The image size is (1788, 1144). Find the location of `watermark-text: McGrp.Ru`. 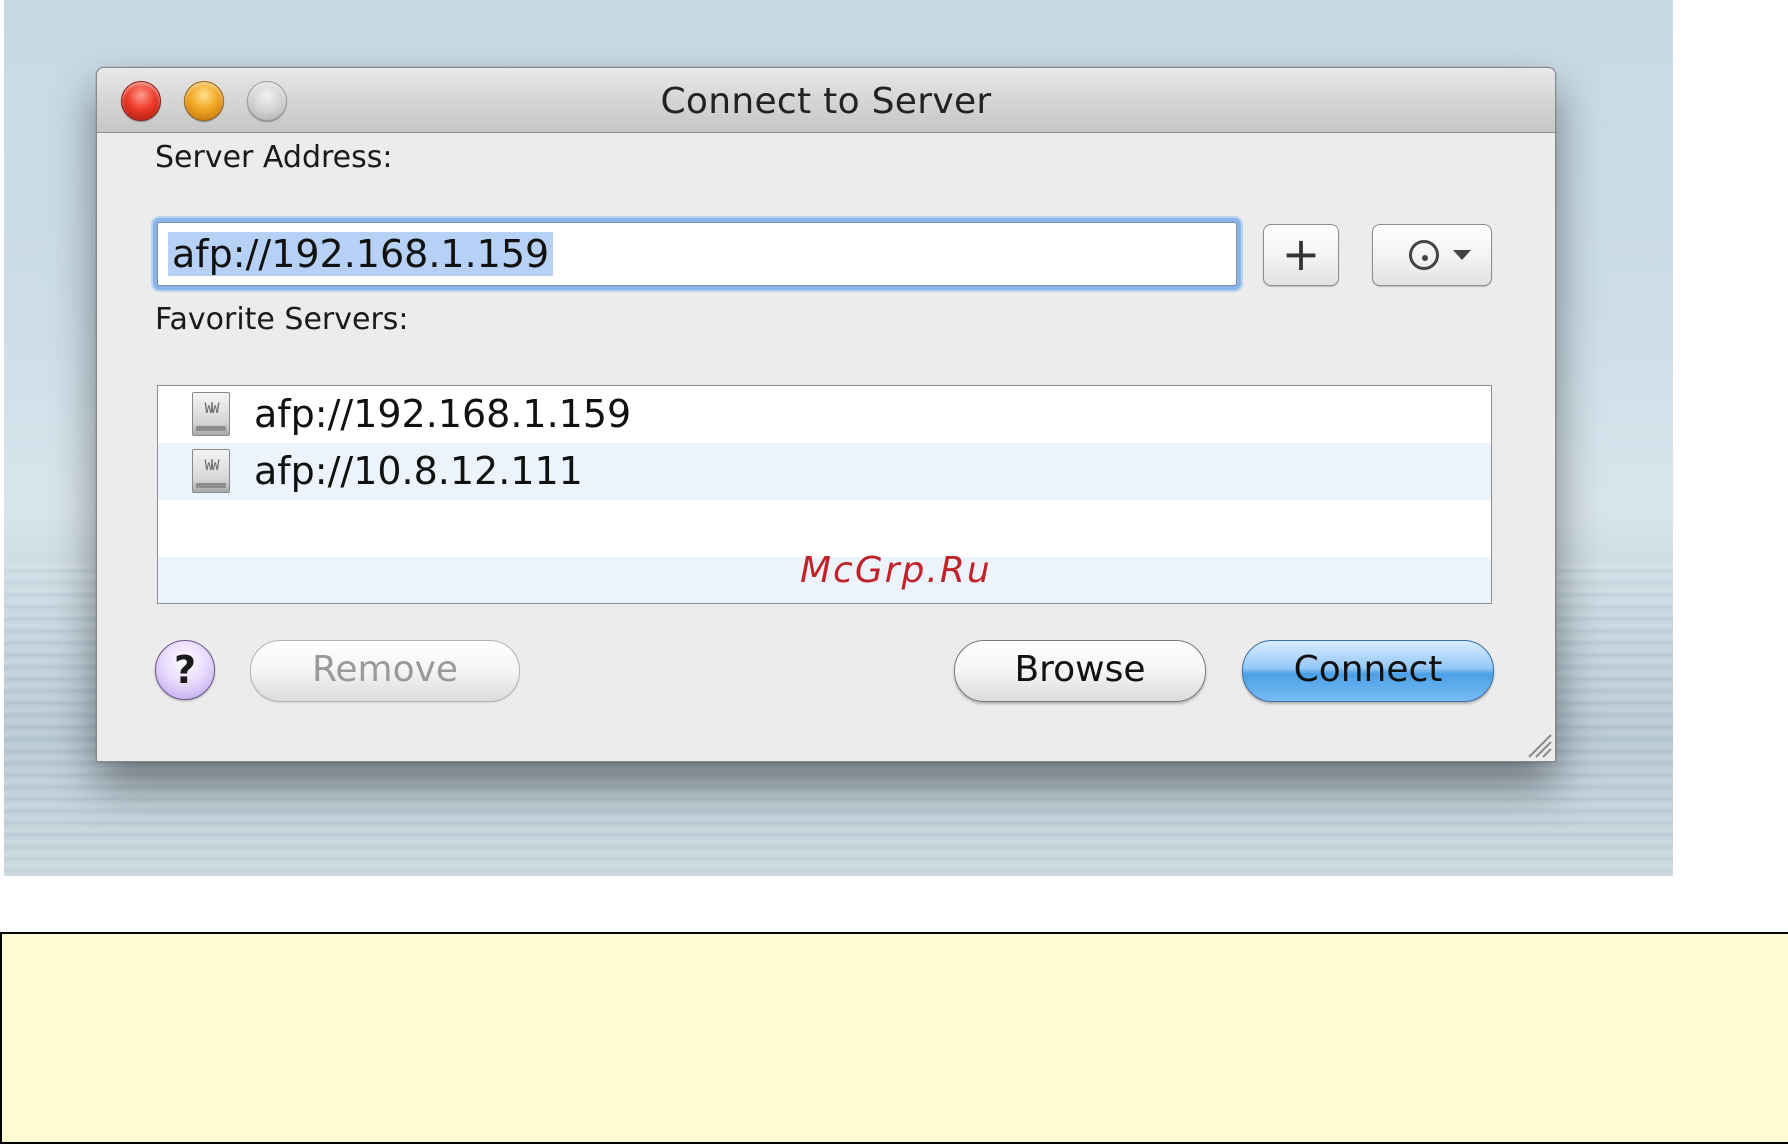

watermark-text: McGrp.Ru is located at coordinates (896, 570).